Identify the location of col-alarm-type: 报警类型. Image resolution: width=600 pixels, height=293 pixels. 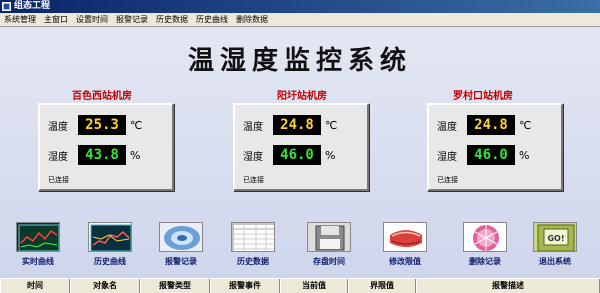
(175, 286).